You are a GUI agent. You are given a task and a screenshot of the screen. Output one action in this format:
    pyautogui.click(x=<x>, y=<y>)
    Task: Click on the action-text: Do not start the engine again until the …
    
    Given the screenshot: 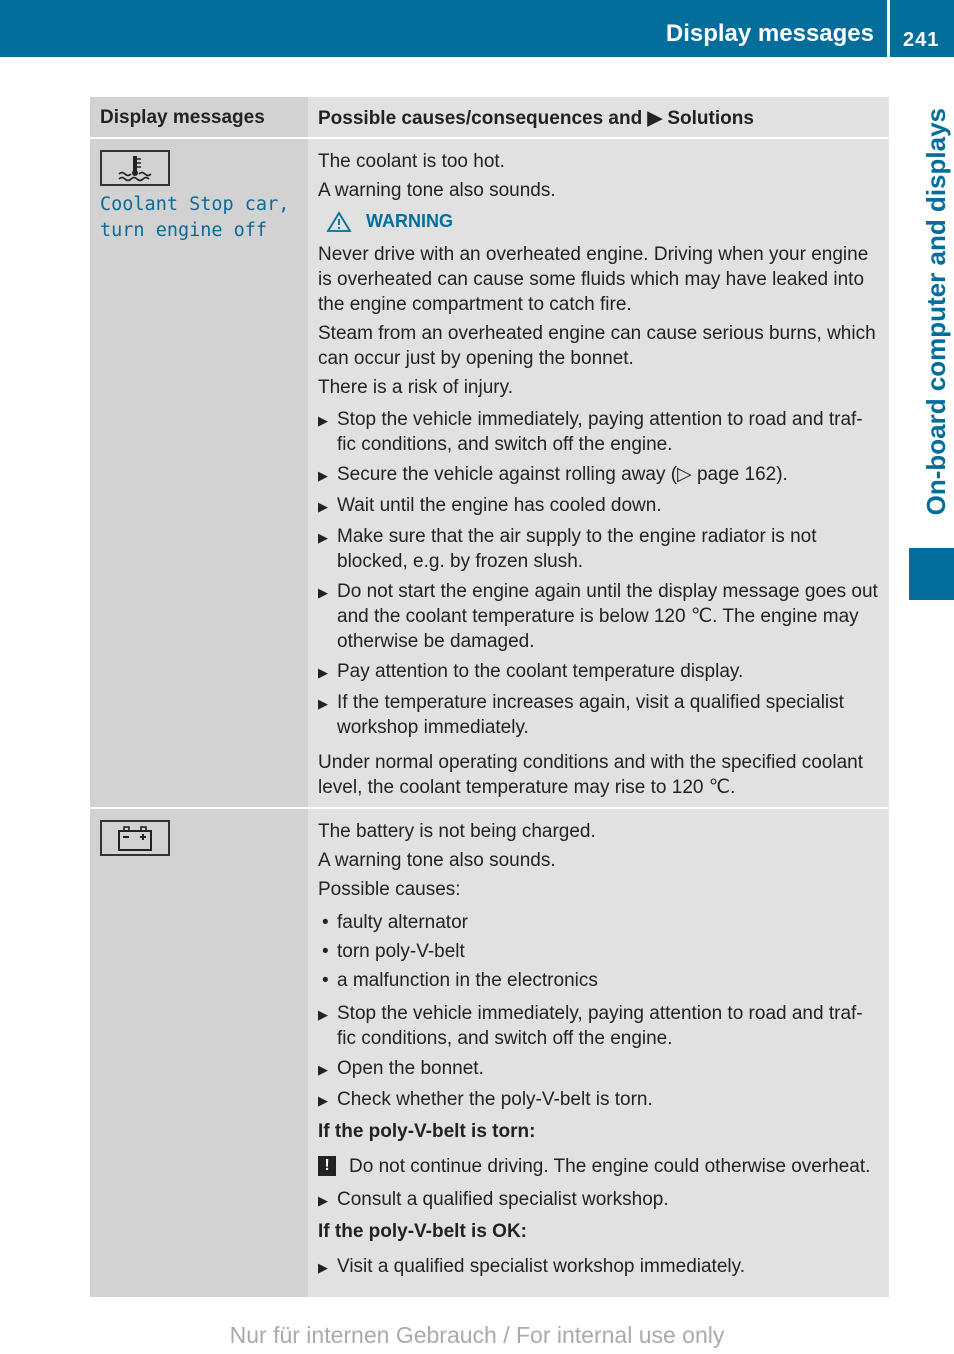 What is the action you would take?
    pyautogui.click(x=607, y=616)
    